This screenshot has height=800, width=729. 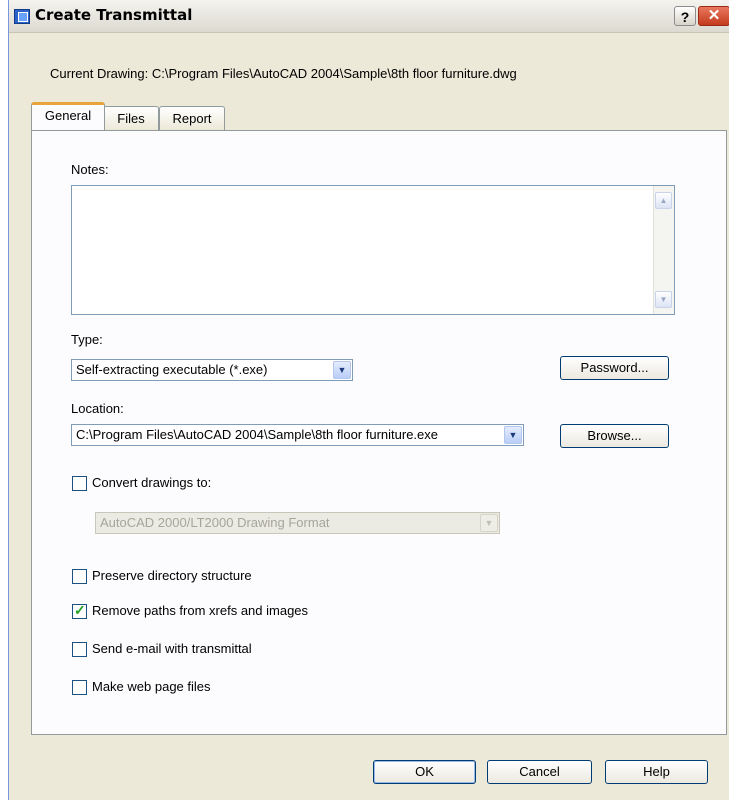 I want to click on help-button: Help, so click(x=656, y=772).